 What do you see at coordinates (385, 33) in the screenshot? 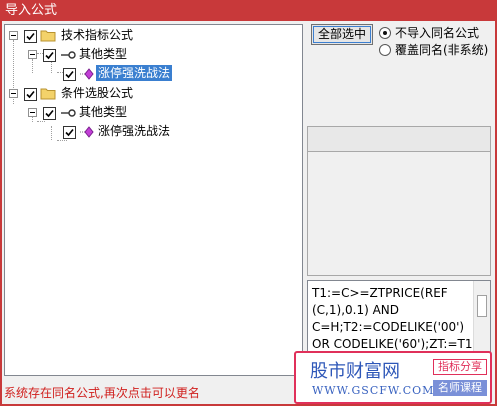
I see `radio-skip-duplicate` at bounding box center [385, 33].